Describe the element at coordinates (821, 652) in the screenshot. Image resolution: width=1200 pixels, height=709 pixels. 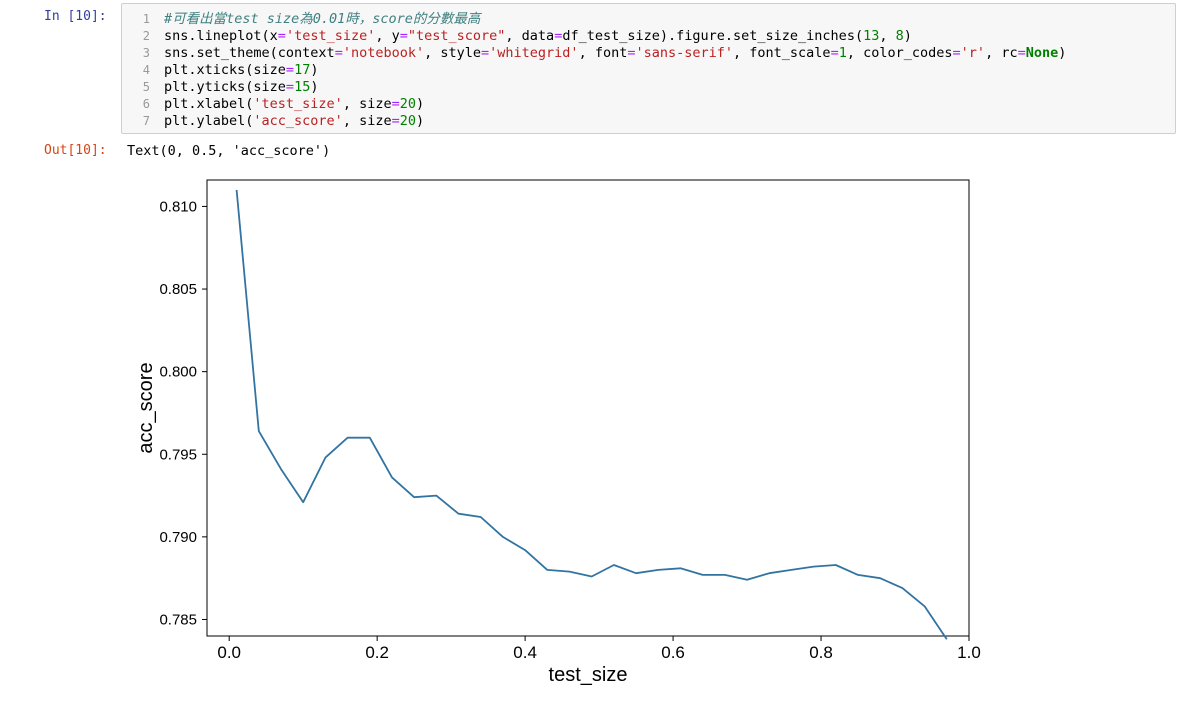
I see `x-tick-label: 0.8` at that location.